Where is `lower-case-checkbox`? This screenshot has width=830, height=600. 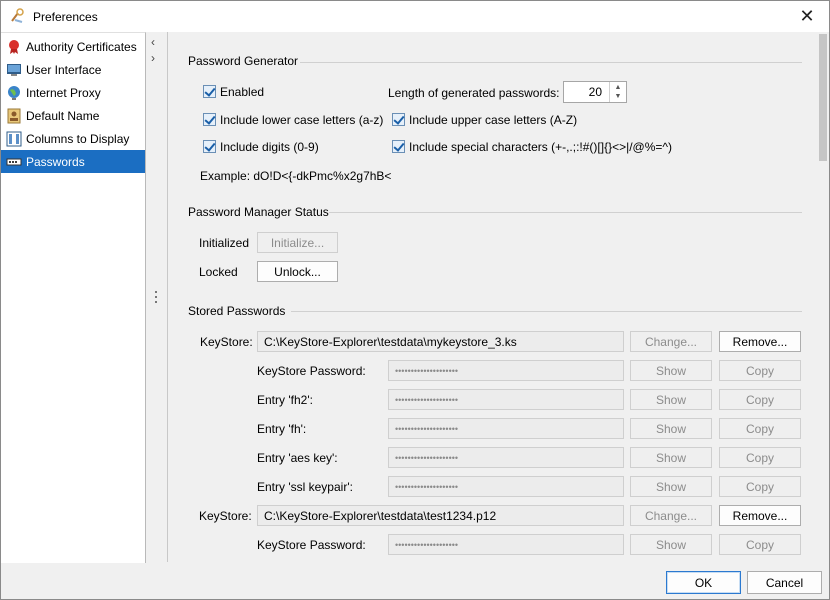
lower-case-checkbox is located at coordinates (209, 119).